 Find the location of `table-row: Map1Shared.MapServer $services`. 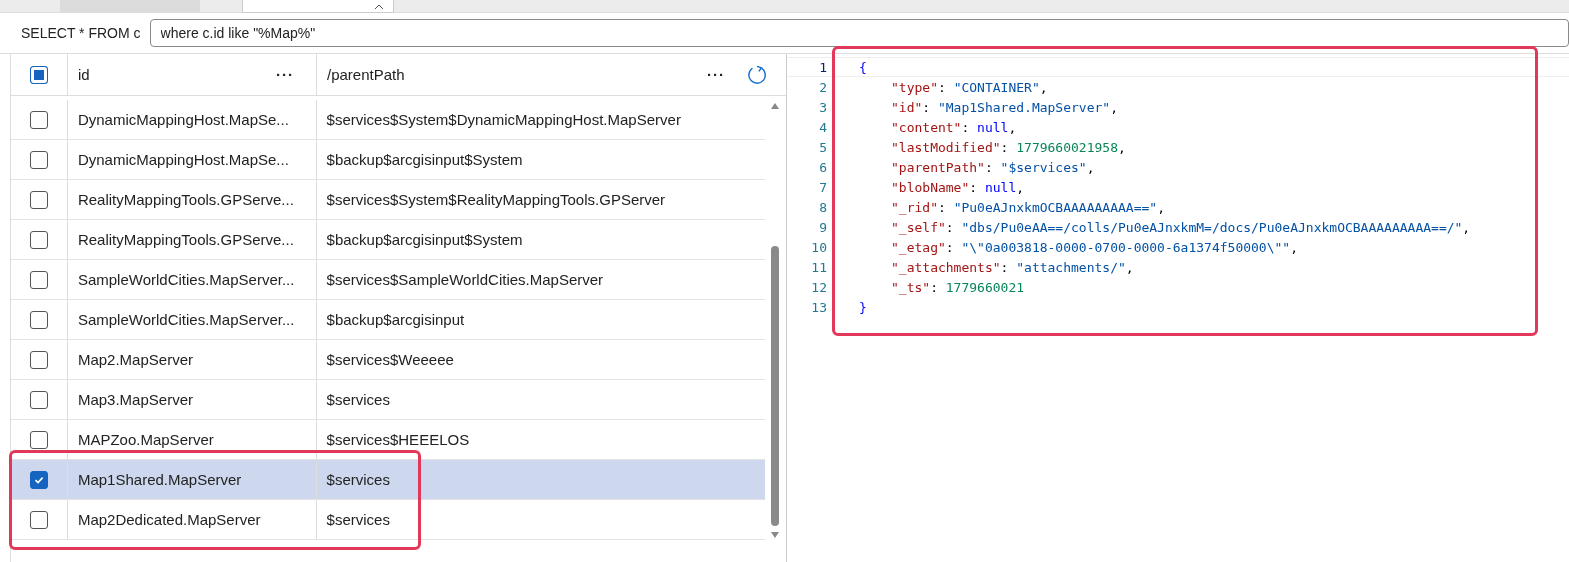

table-row: Map1Shared.MapServer $services is located at coordinates (388, 480).